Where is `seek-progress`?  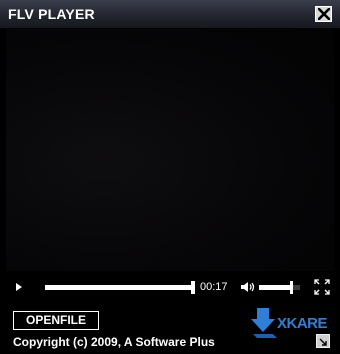
seek-progress is located at coordinates (119, 287).